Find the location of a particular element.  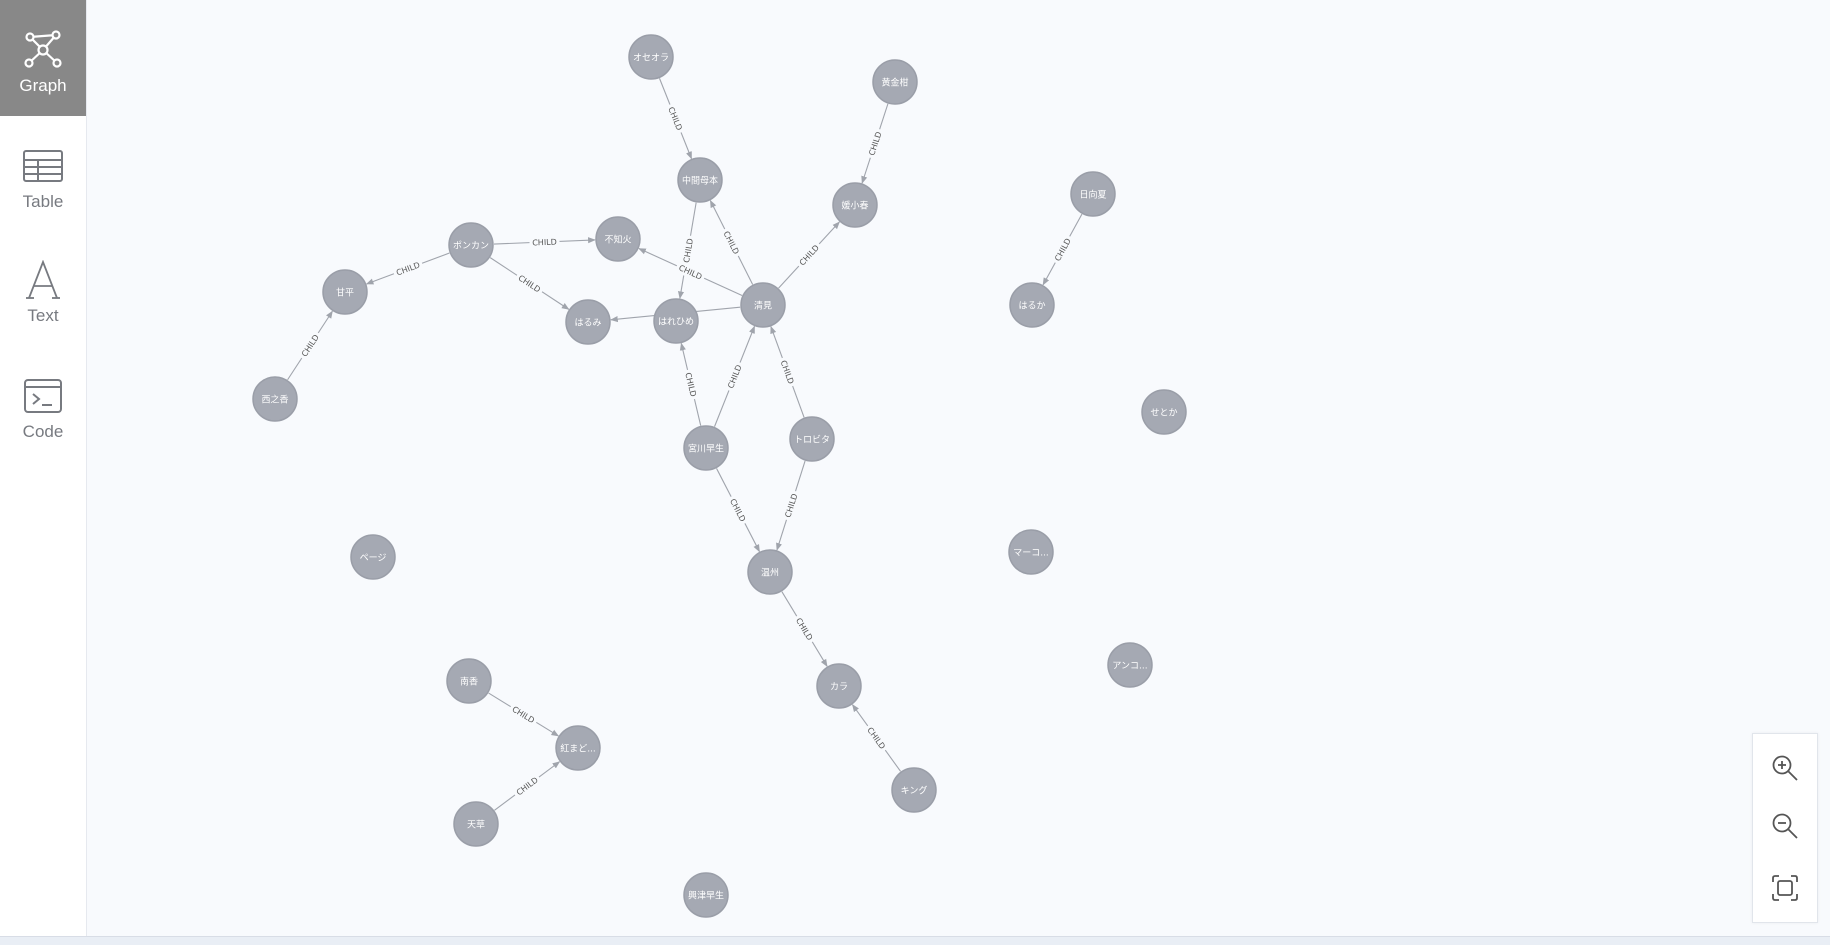

node-label: ポンカン is located at coordinates (471, 246).